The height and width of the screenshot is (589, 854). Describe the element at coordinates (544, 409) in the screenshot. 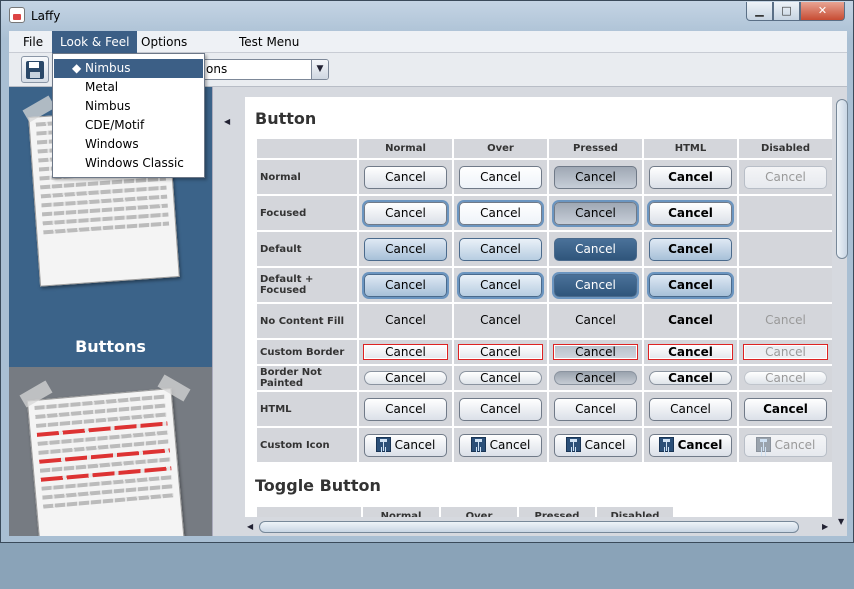

I see `table-row: HTML Cancel Cancel Cancel Cancel Cancel` at that location.